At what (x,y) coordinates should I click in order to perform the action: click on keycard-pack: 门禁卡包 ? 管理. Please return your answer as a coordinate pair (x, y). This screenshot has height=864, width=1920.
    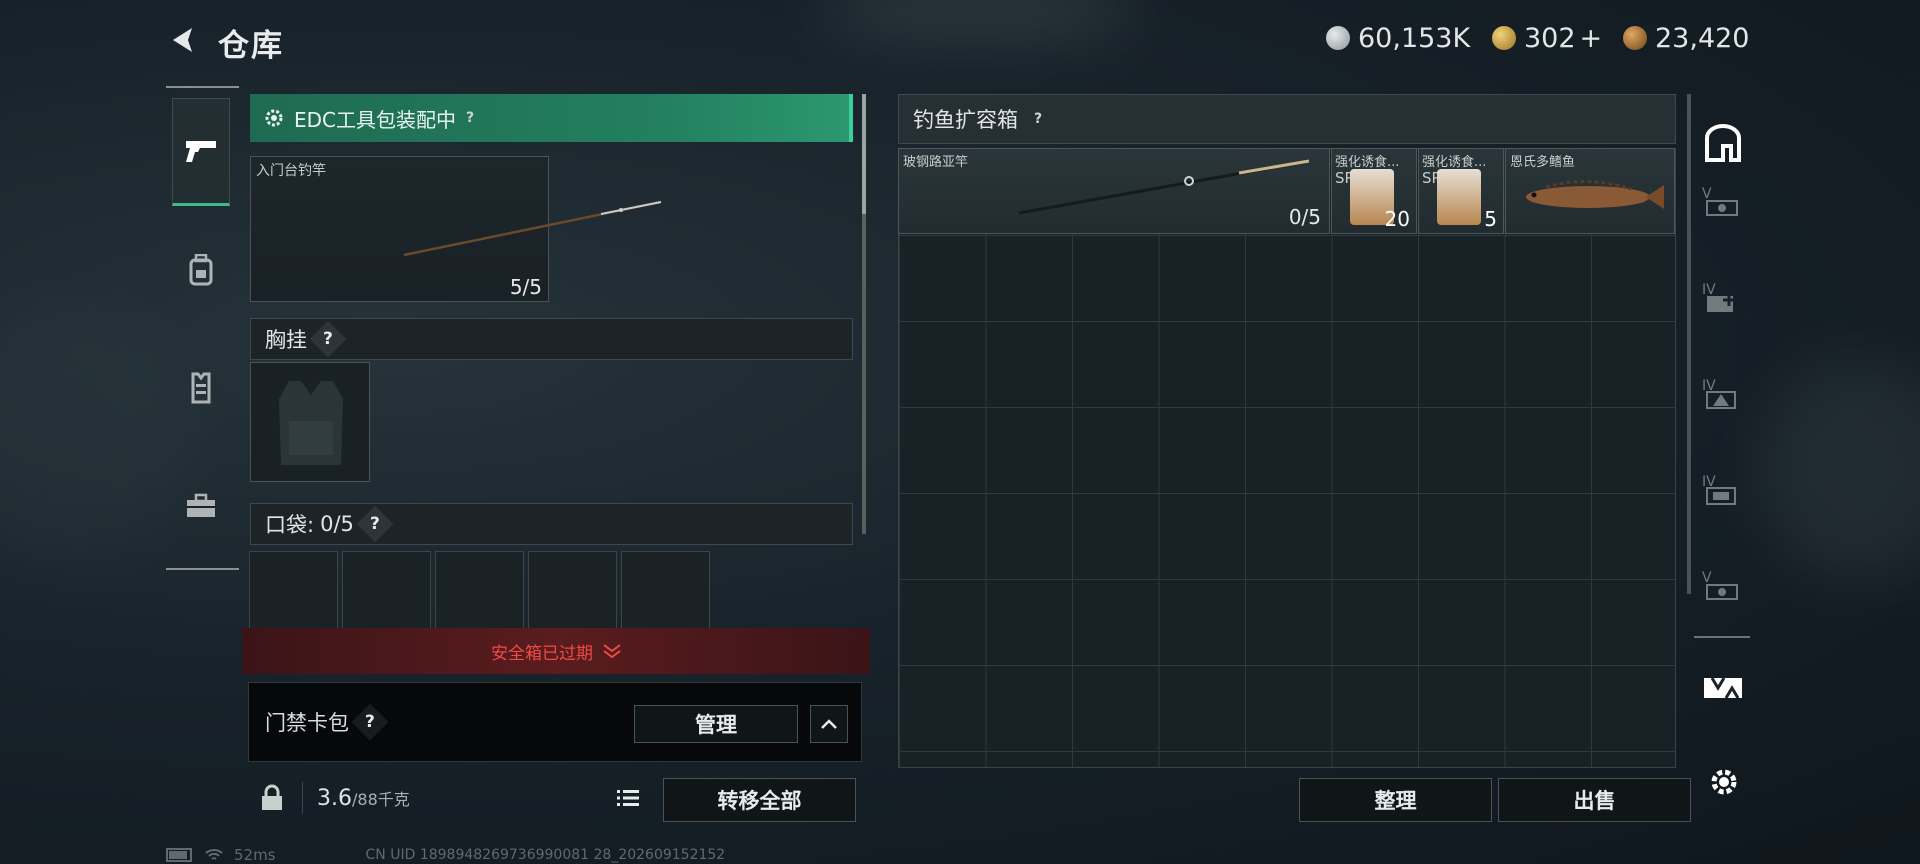
    Looking at the image, I should click on (555, 722).